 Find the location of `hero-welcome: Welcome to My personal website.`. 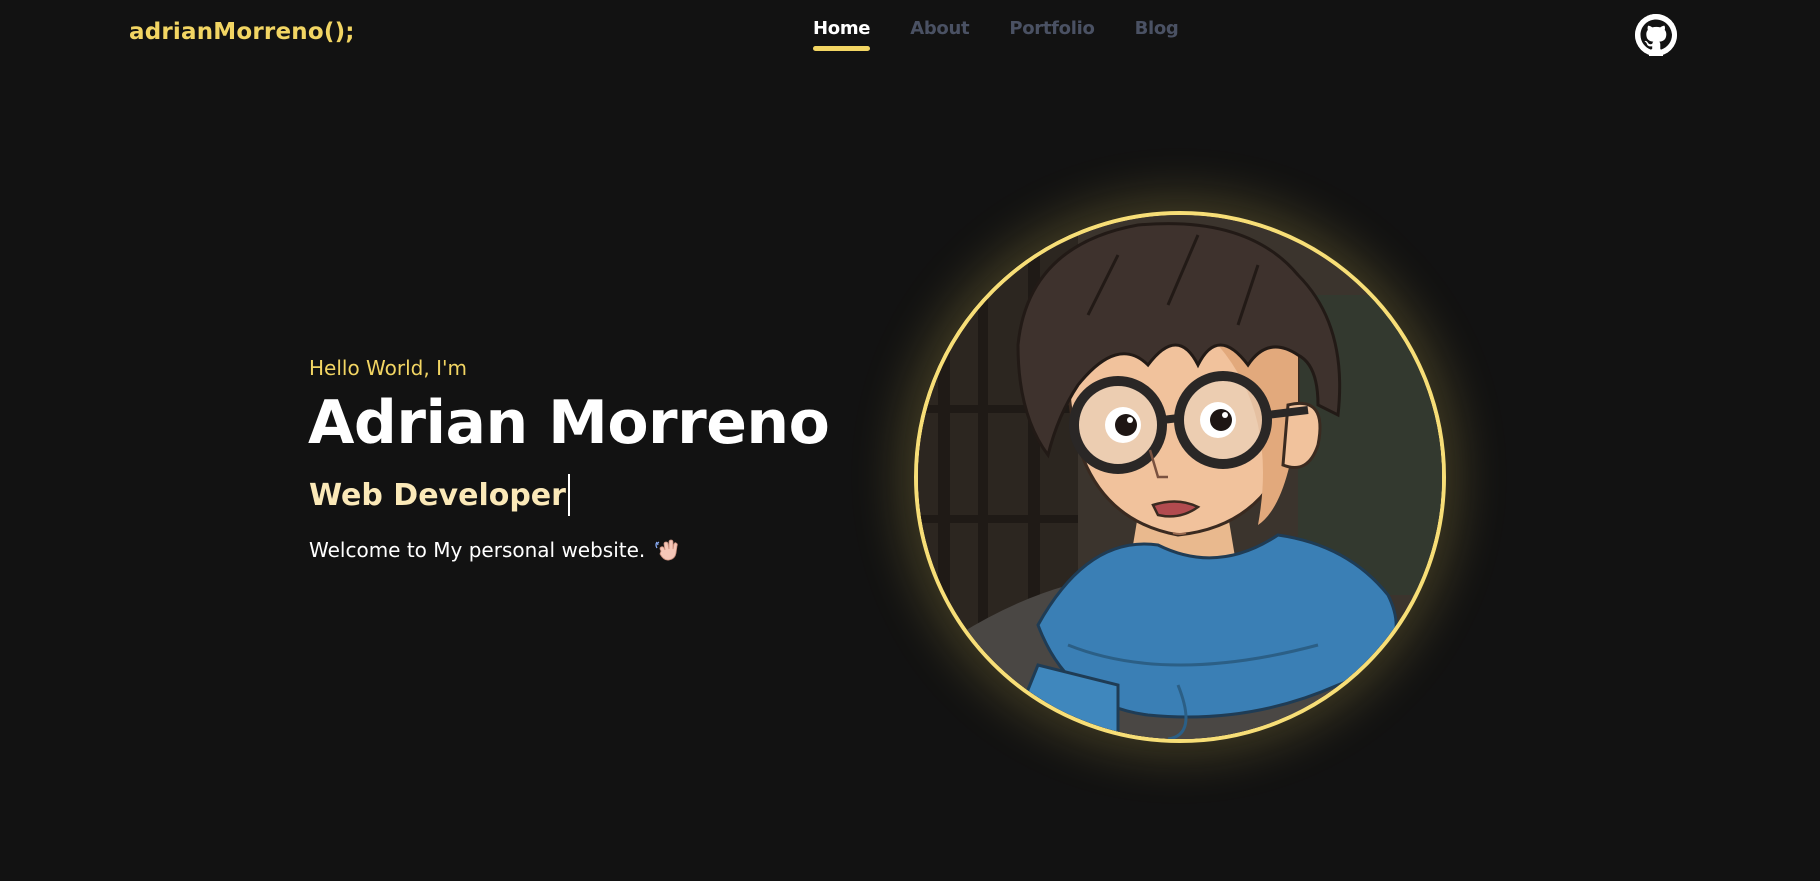

hero-welcome: Welcome to My personal website. is located at coordinates (495, 550).